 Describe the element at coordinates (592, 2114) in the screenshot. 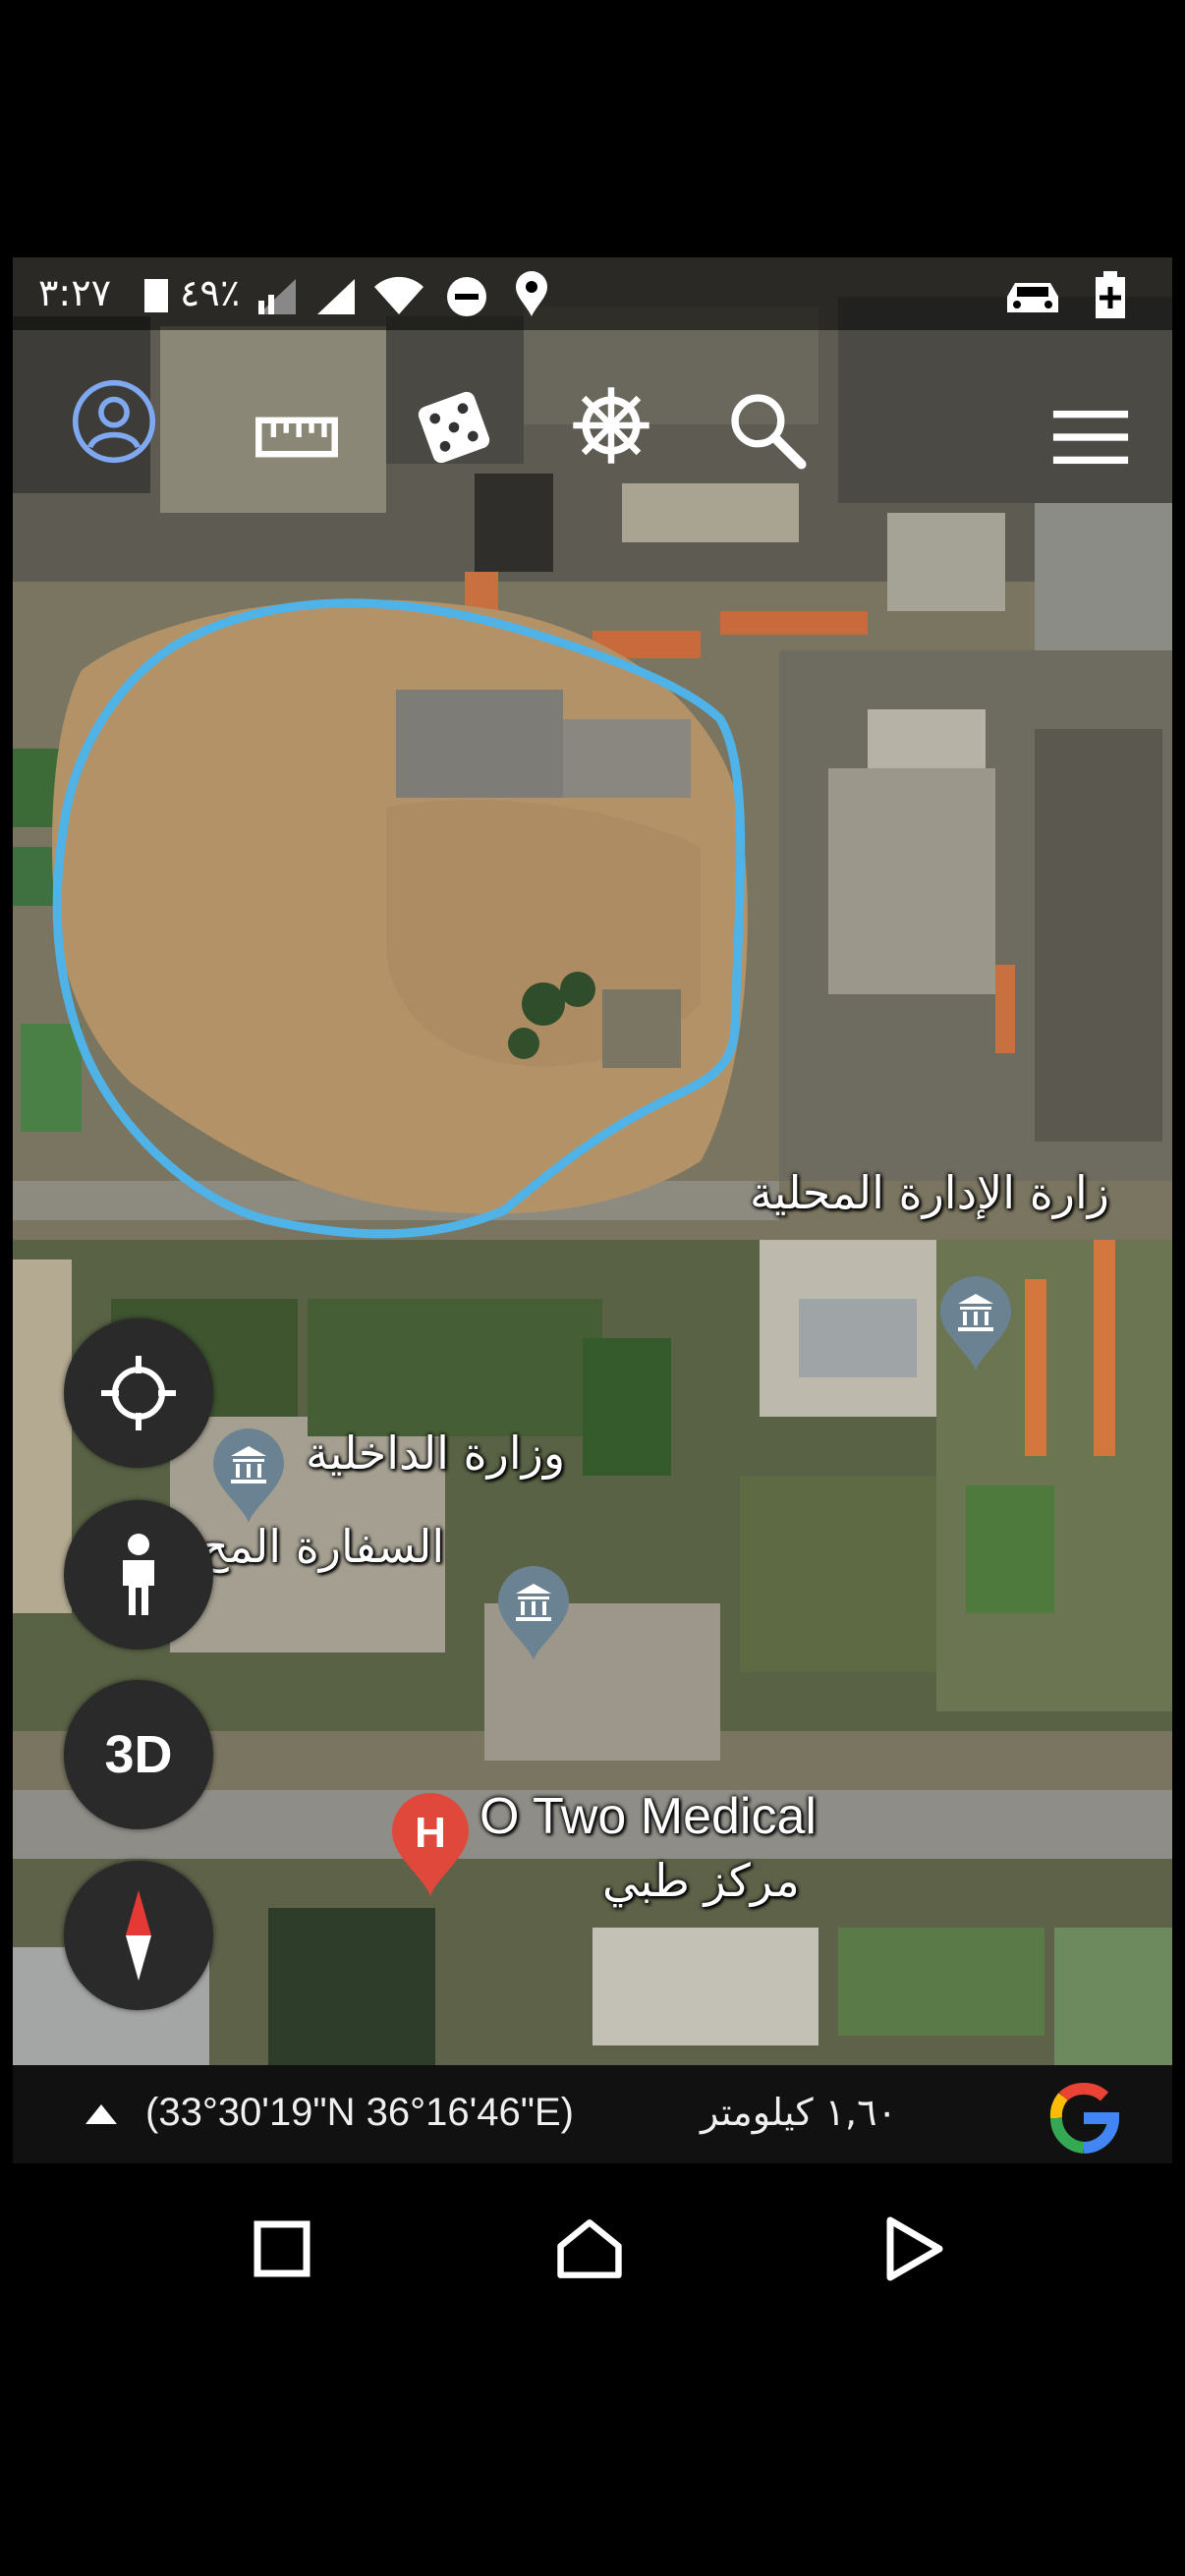

I see `info-bar: (33°30'19"N 36°16'46"E) ١,٦٠ كيلومتر` at that location.